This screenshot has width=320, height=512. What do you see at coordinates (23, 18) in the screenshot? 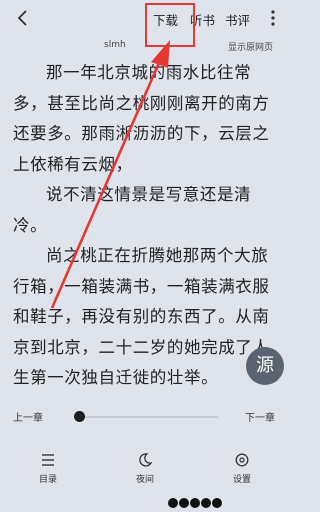
I see `back-arrow-icon` at bounding box center [23, 18].